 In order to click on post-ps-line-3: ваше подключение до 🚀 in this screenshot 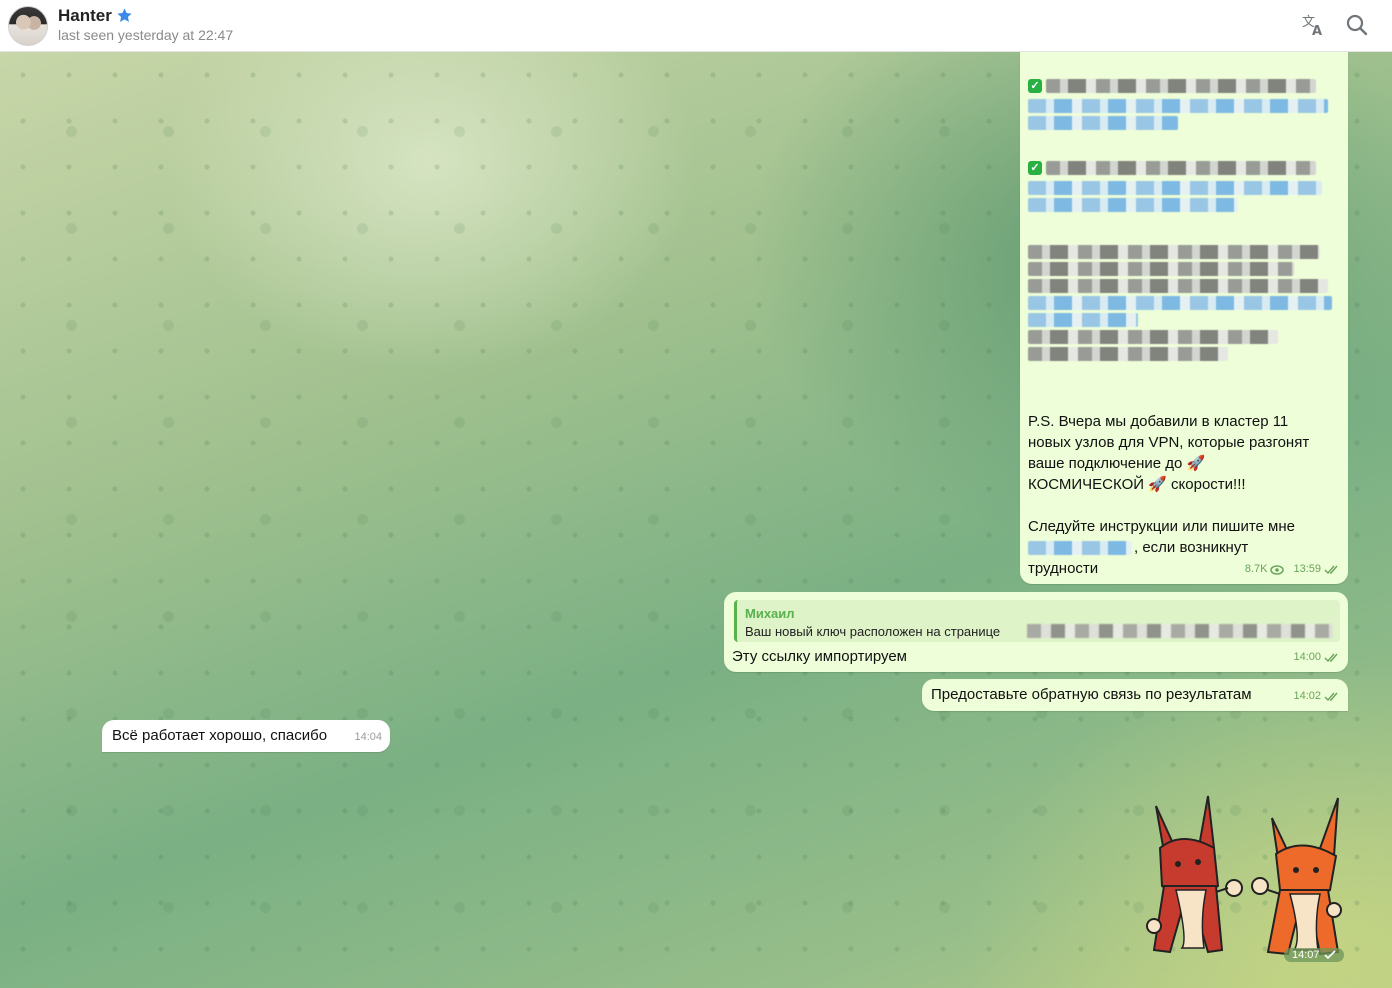, I will do `click(1117, 463)`.